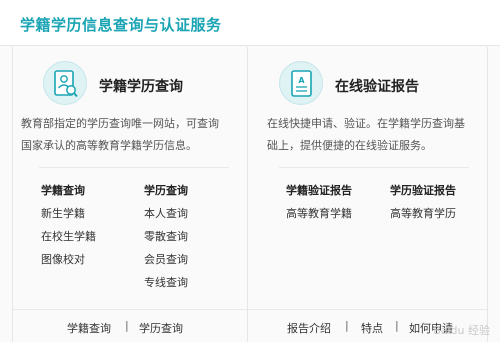 The width and height of the screenshot is (500, 342). I want to click on new-student-record-link: 新生学籍, so click(63, 213).